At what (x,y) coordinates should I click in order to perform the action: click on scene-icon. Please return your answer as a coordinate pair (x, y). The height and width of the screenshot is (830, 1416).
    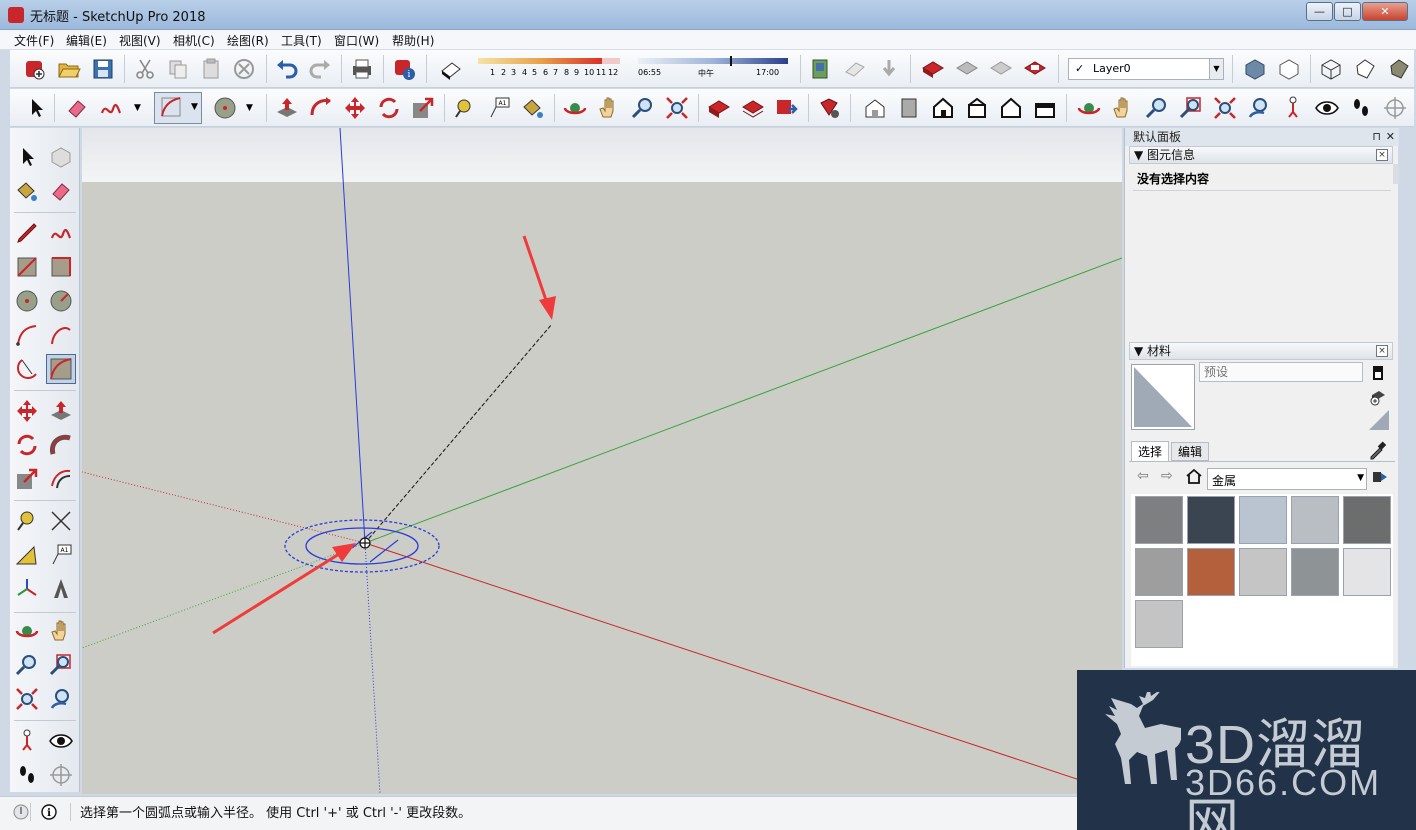
    Looking at the image, I should click on (821, 69).